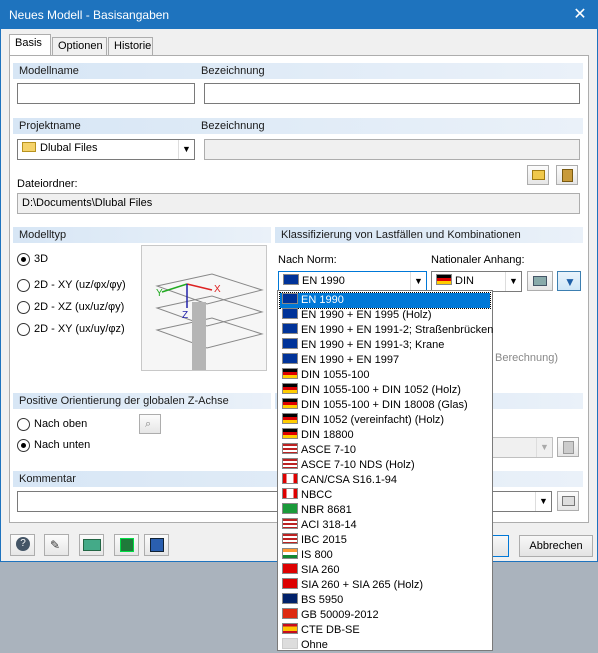  I want to click on import-button, so click(126, 545).